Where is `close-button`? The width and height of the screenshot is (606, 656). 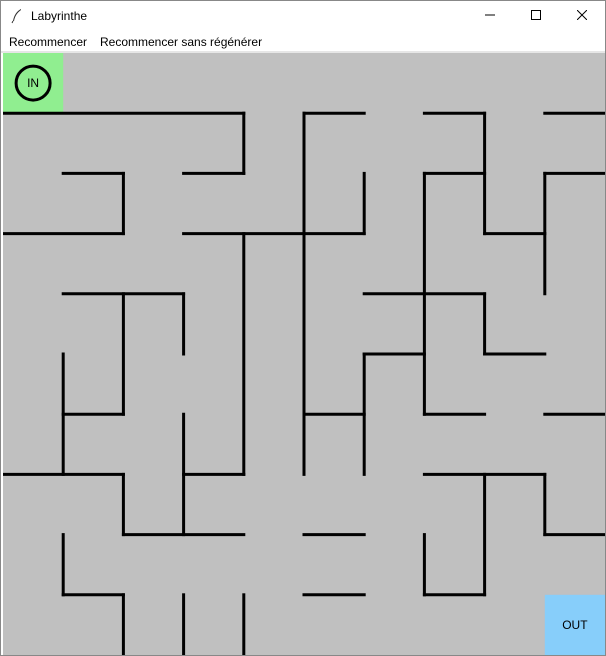 close-button is located at coordinates (582, 16).